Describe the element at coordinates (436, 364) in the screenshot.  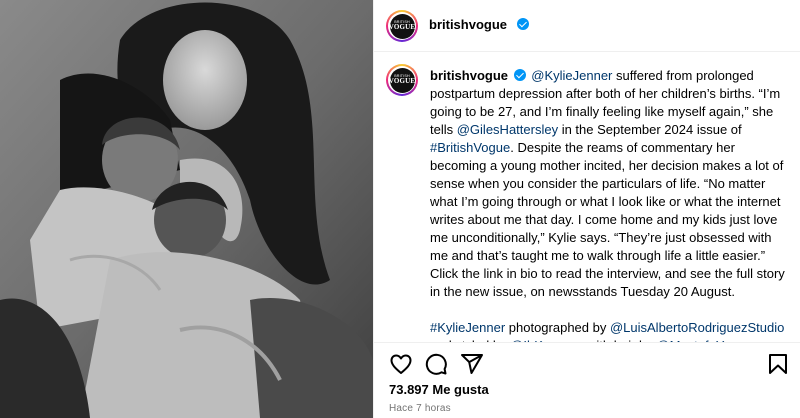
I see `comment-icon` at that location.